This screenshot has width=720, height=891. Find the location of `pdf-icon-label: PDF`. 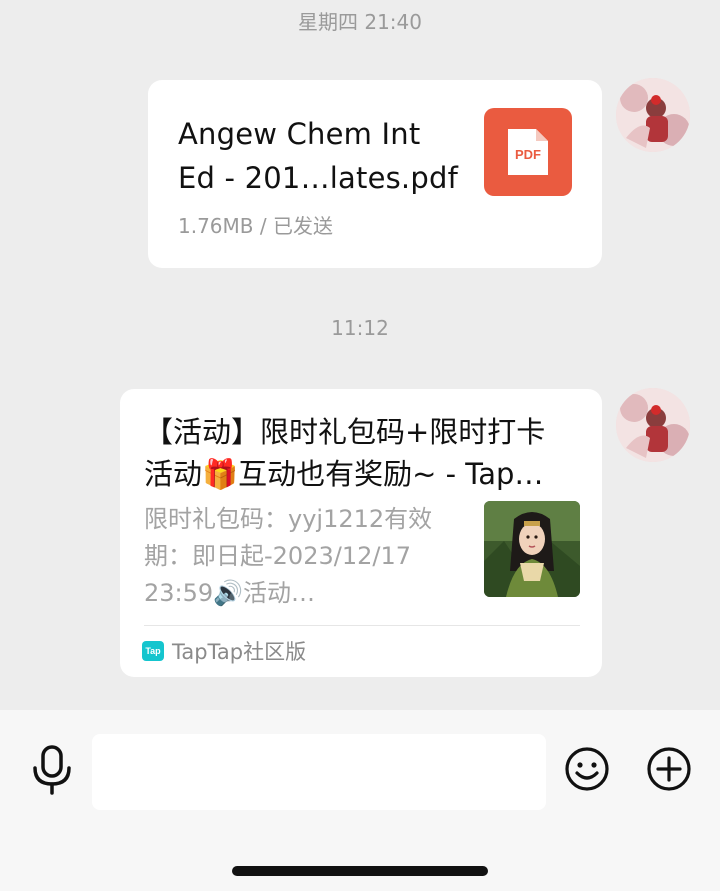

pdf-icon-label: PDF is located at coordinates (528, 154).